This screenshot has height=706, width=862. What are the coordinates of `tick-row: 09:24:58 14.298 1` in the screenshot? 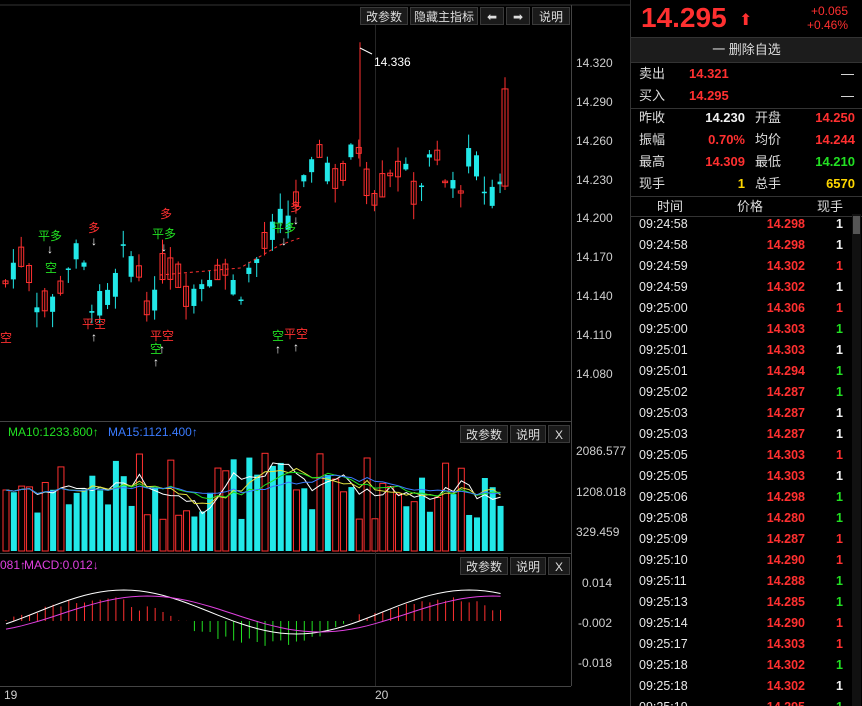 It's located at (741, 224).